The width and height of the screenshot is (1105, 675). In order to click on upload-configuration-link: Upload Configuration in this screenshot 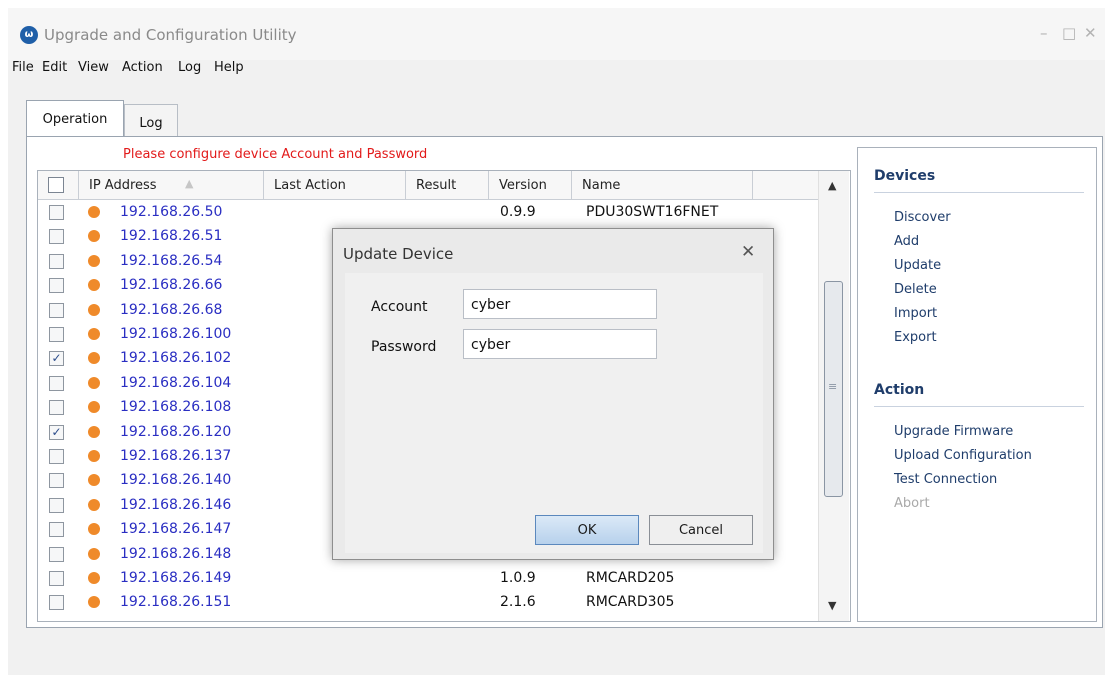, I will do `click(963, 455)`.